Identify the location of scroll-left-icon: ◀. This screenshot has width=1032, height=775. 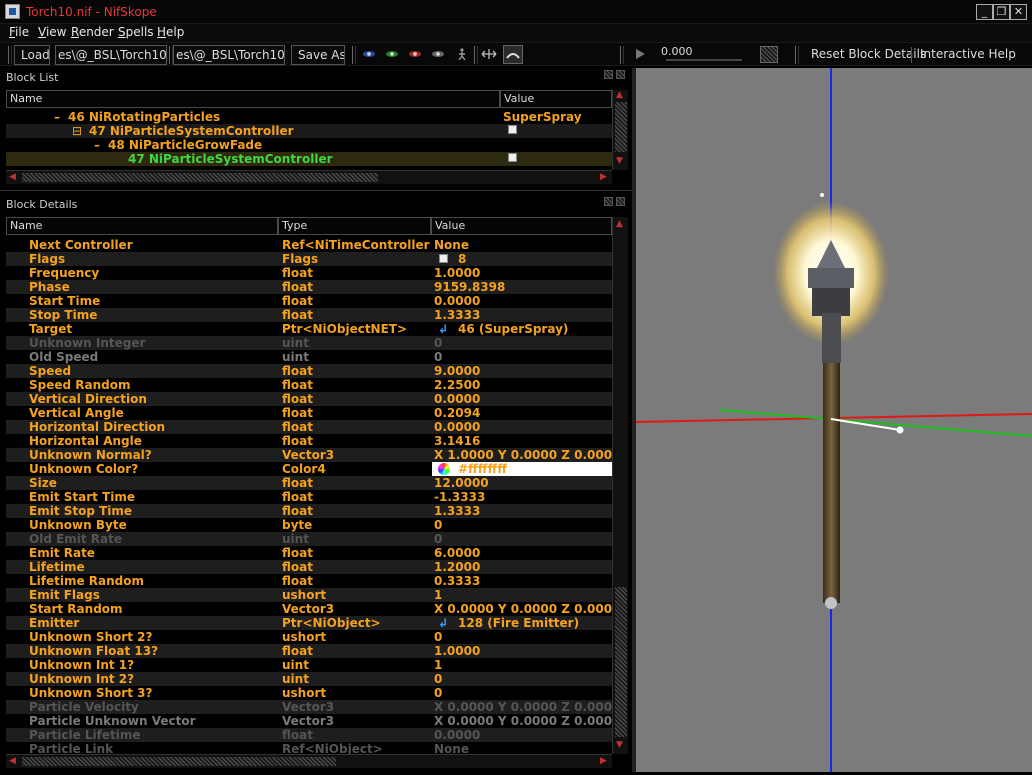
(12, 177).